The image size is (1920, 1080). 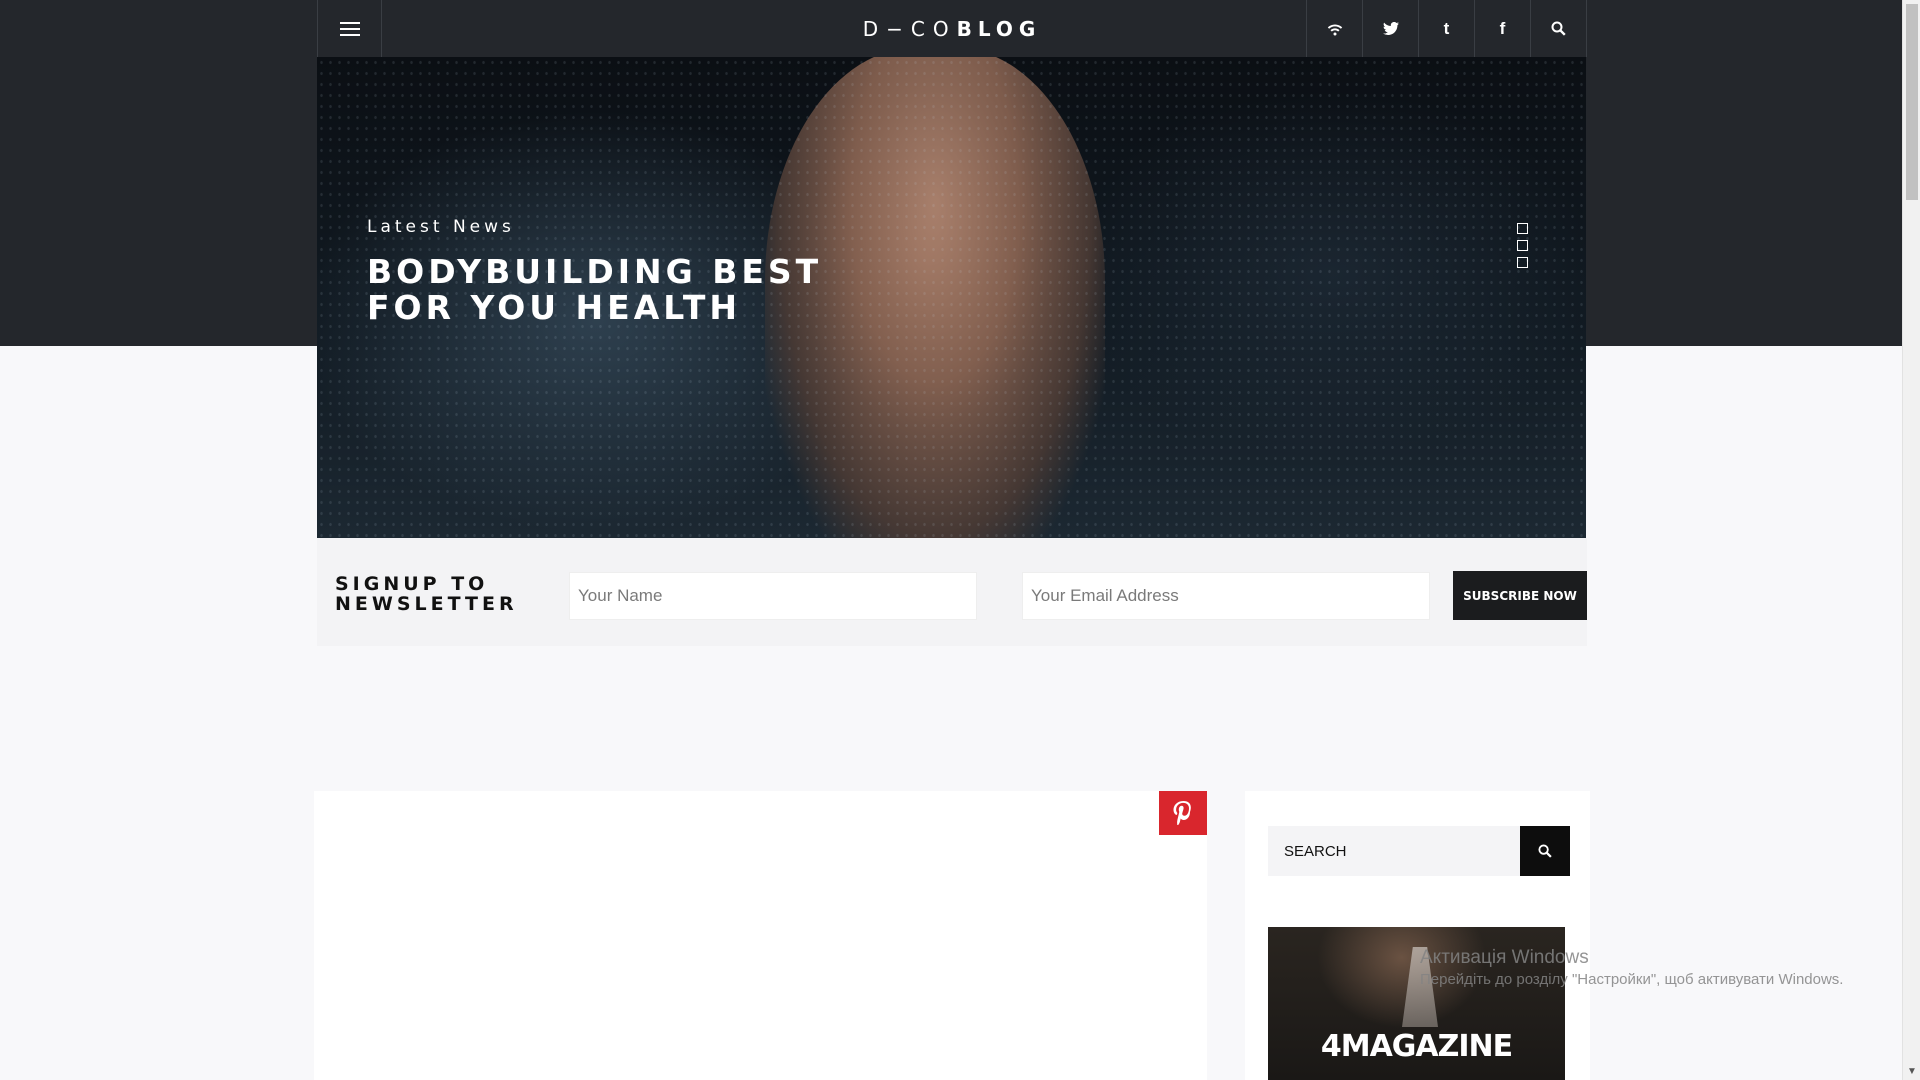 I want to click on newsletter-title-line-2: NEWSLETTER, so click(x=426, y=604).